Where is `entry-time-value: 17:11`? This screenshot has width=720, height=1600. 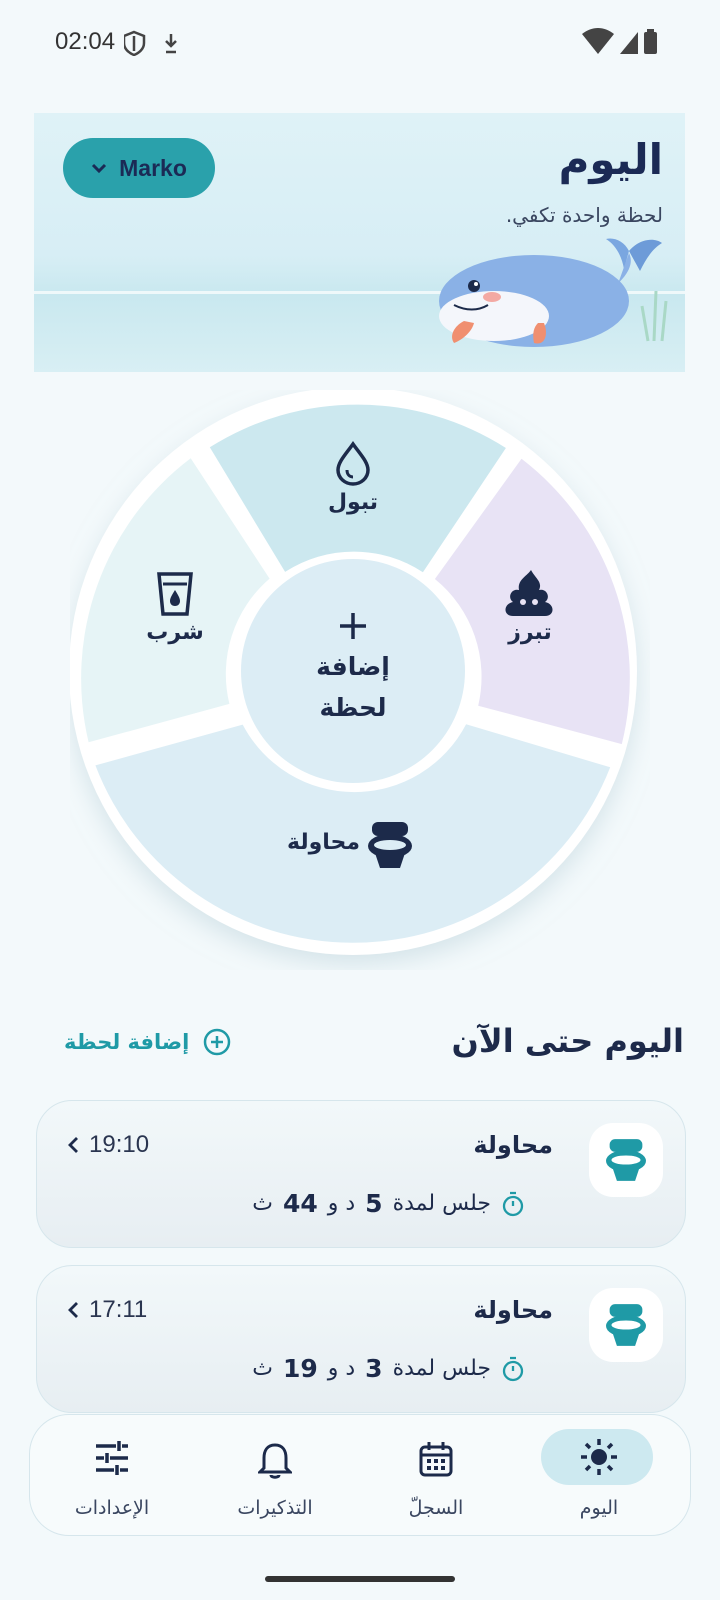 entry-time-value: 17:11 is located at coordinates (118, 1309).